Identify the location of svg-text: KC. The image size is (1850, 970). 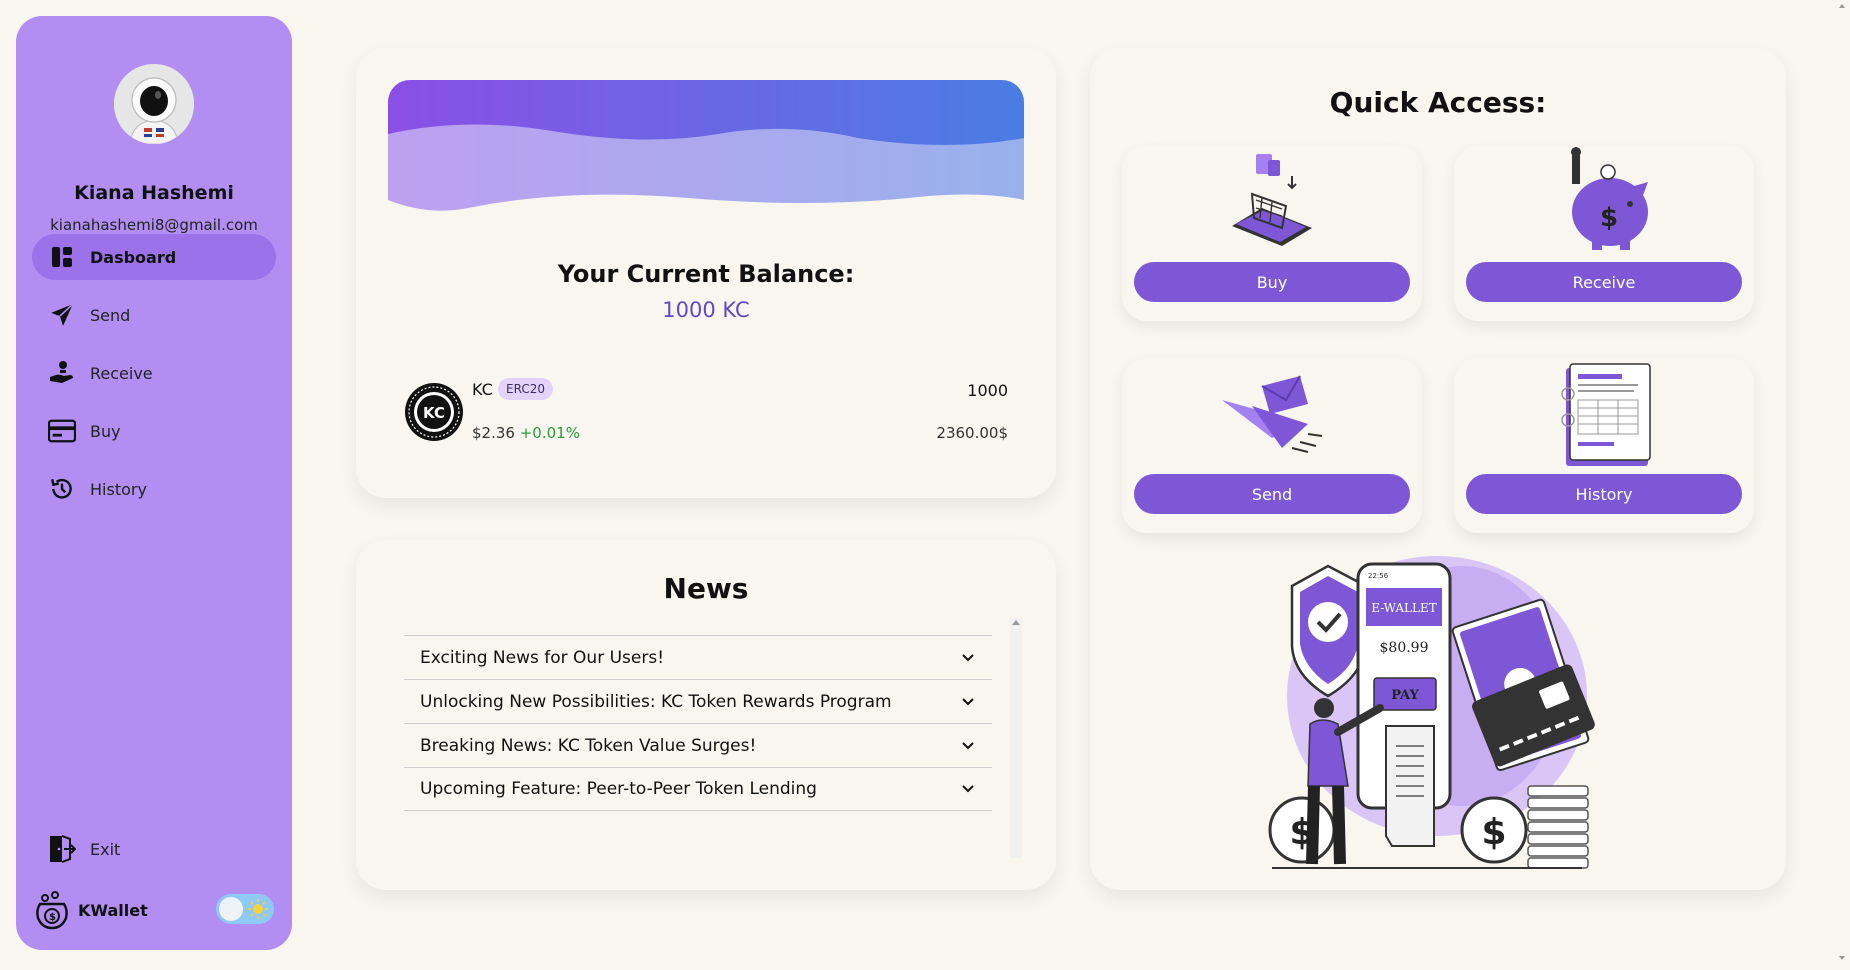
(434, 413).